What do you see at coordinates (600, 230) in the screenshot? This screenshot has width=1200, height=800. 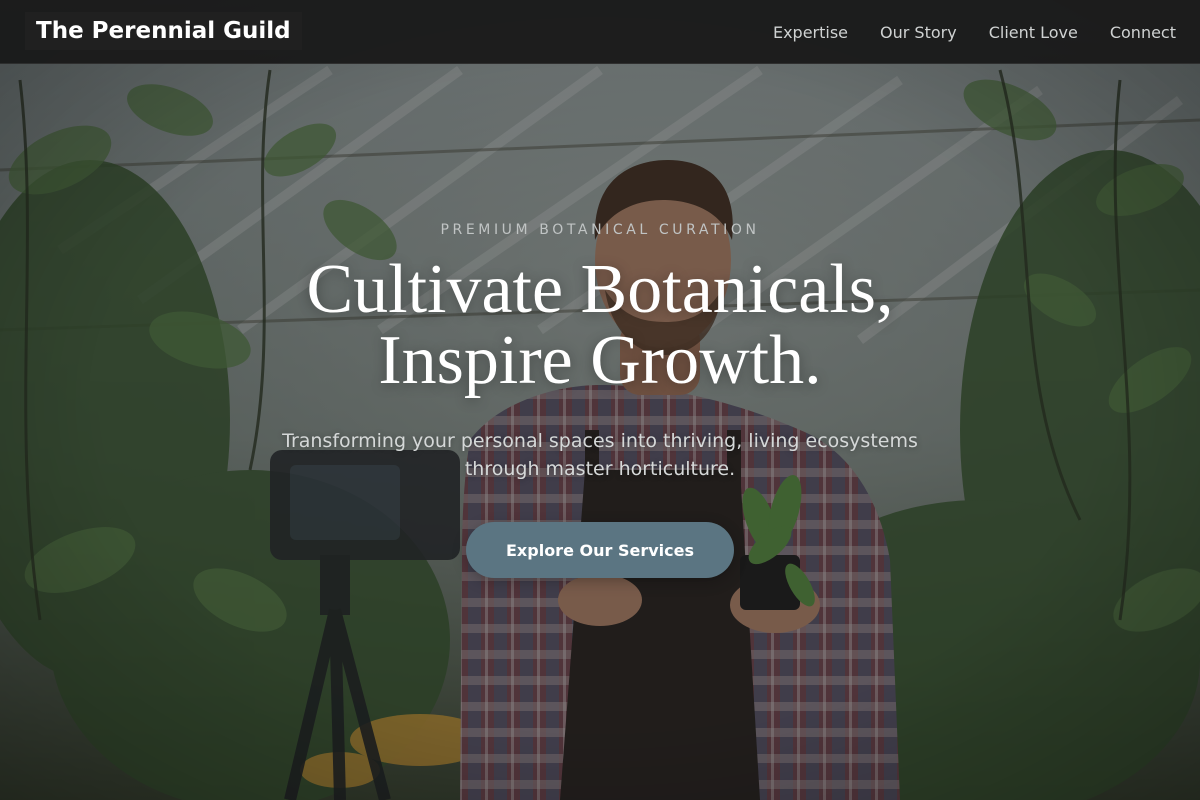 I see `hero-eyebrow: PREMIUM BOTANICAL CURATION` at bounding box center [600, 230].